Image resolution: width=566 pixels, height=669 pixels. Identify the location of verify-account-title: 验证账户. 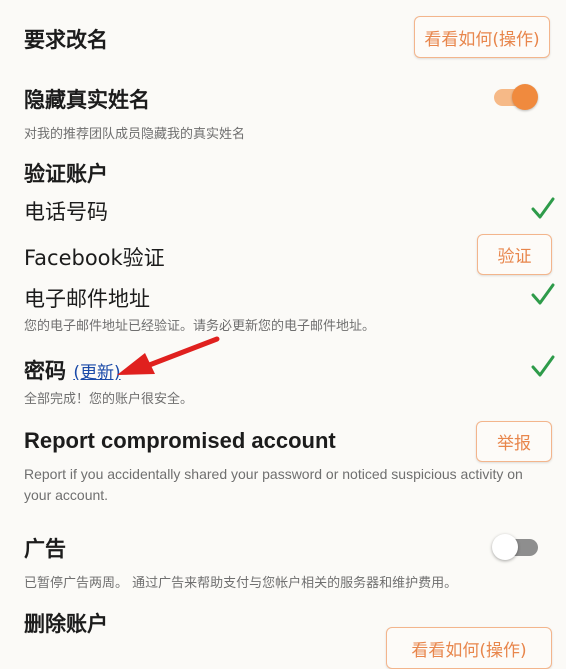
(66, 174).